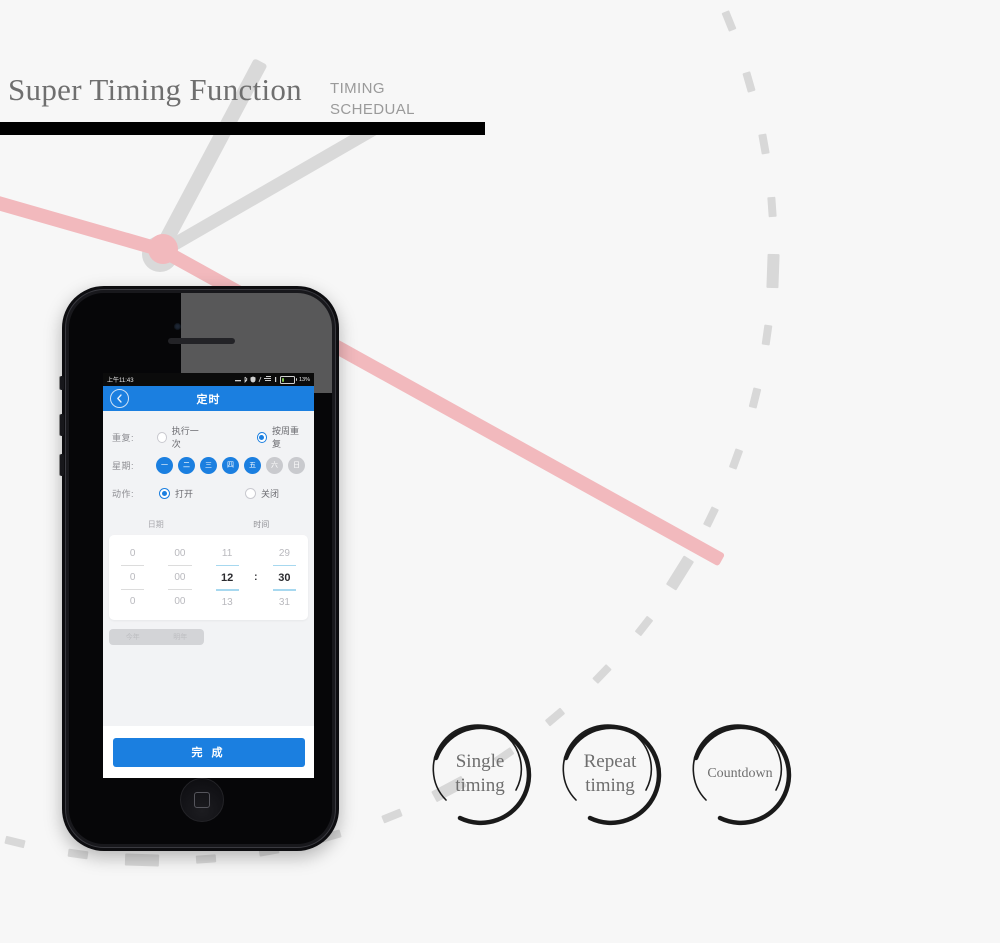 The height and width of the screenshot is (943, 1000). What do you see at coordinates (155, 89) in the screenshot?
I see `page-title: Super Timing Function` at bounding box center [155, 89].